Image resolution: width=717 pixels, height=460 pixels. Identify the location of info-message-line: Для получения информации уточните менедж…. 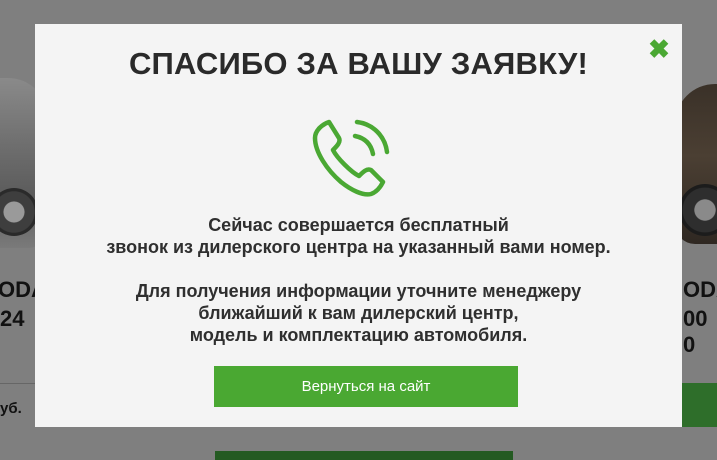
(358, 291).